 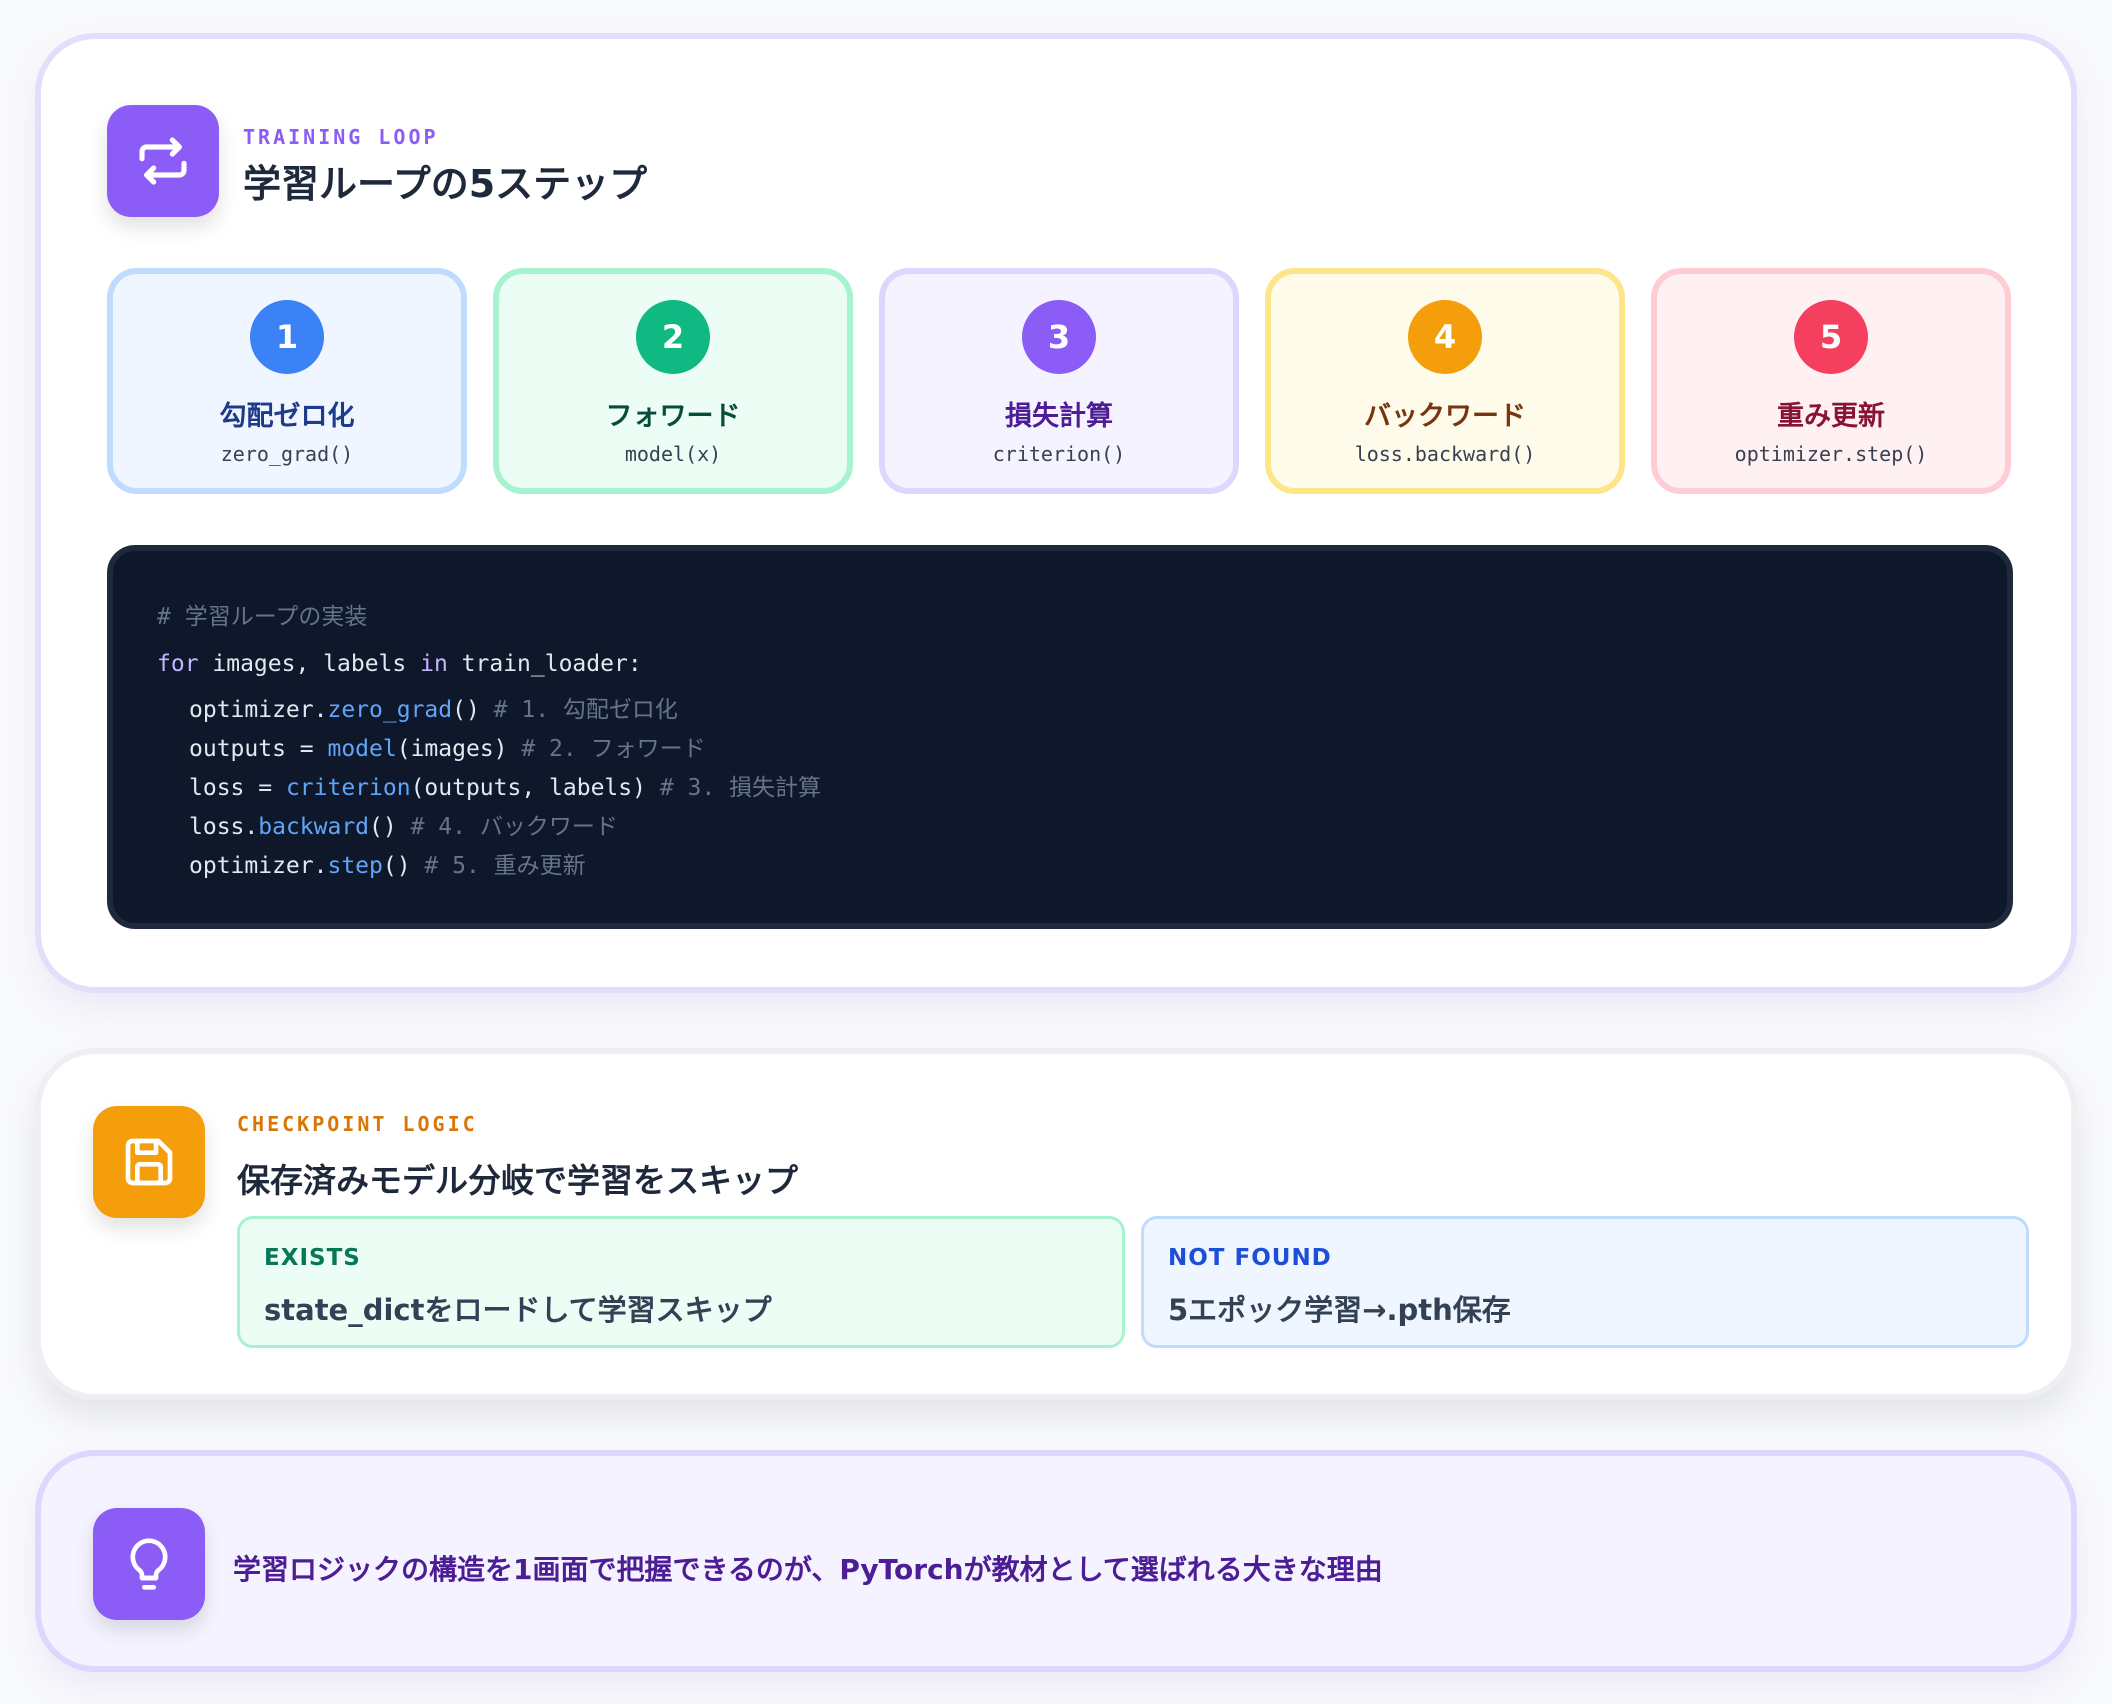 What do you see at coordinates (1059, 454) in the screenshot?
I see `step-function: criterion()` at bounding box center [1059, 454].